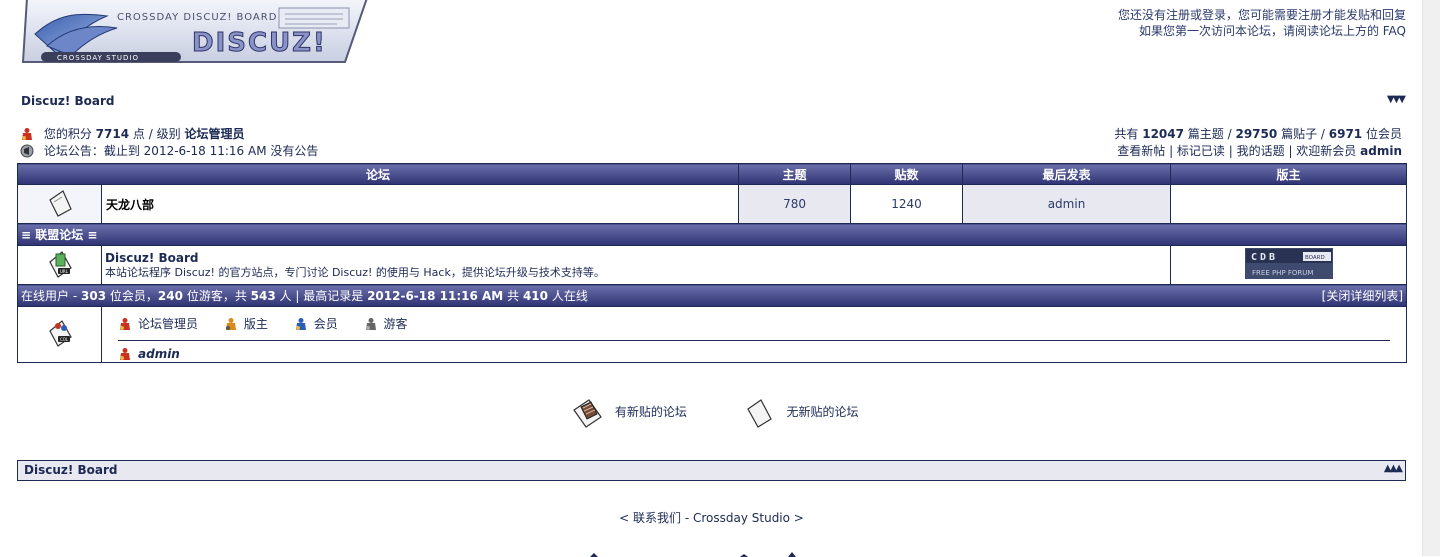 The width and height of the screenshot is (1440, 557). I want to click on close-detail-list-link: [关闭详细列表], so click(1362, 295).